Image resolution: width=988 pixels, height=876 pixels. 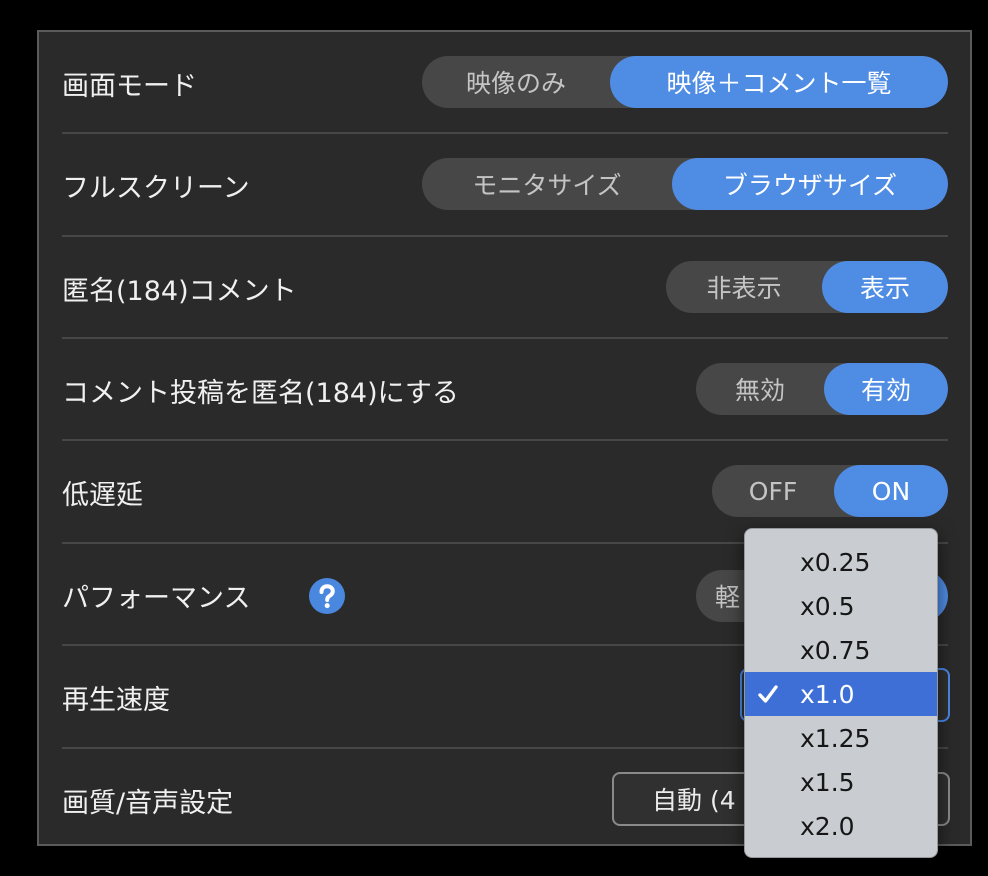 I want to click on speed-menu-item: x1.25, so click(x=841, y=738).